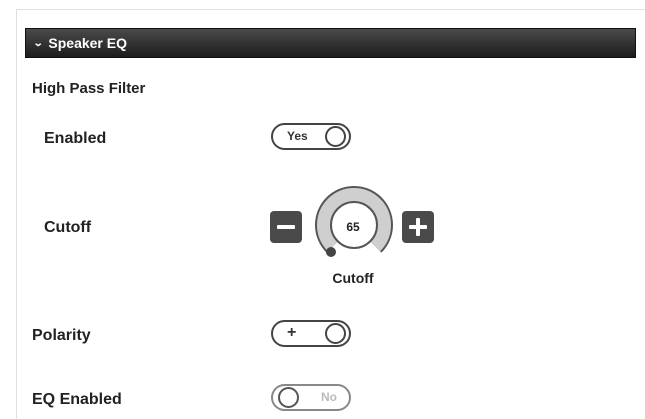  What do you see at coordinates (330, 9) in the screenshot?
I see `panel-top-border` at bounding box center [330, 9].